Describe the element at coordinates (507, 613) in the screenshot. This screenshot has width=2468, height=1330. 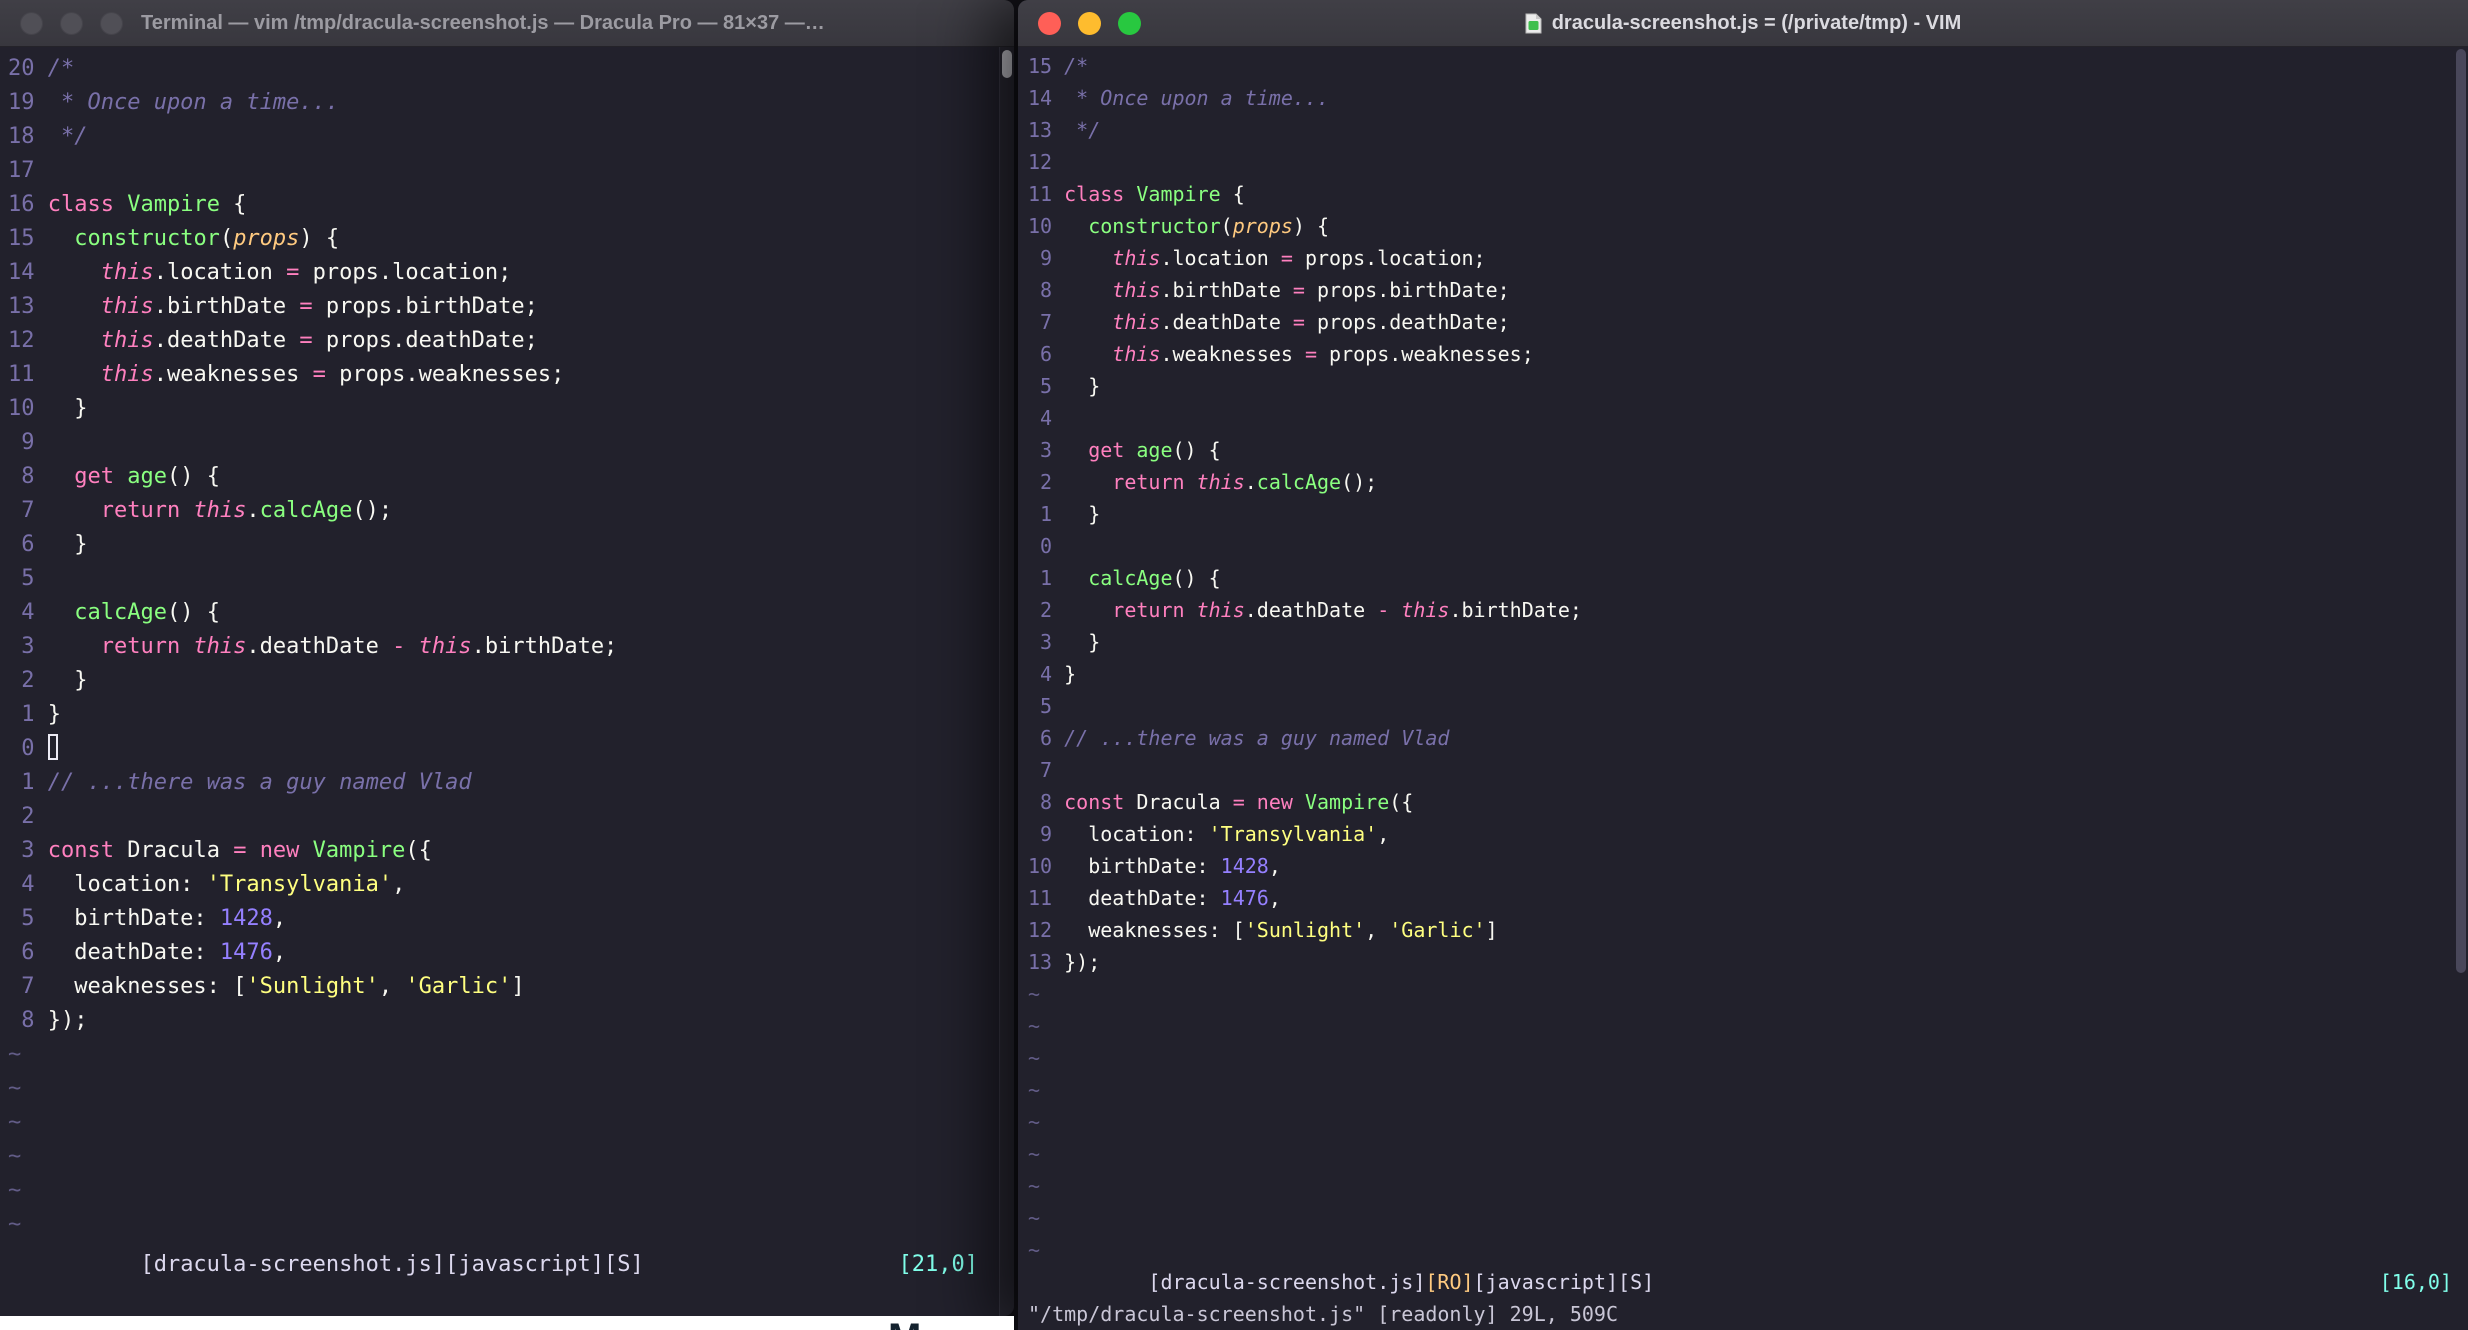
I see `buffer-line: 4 calcAge() {` at that location.